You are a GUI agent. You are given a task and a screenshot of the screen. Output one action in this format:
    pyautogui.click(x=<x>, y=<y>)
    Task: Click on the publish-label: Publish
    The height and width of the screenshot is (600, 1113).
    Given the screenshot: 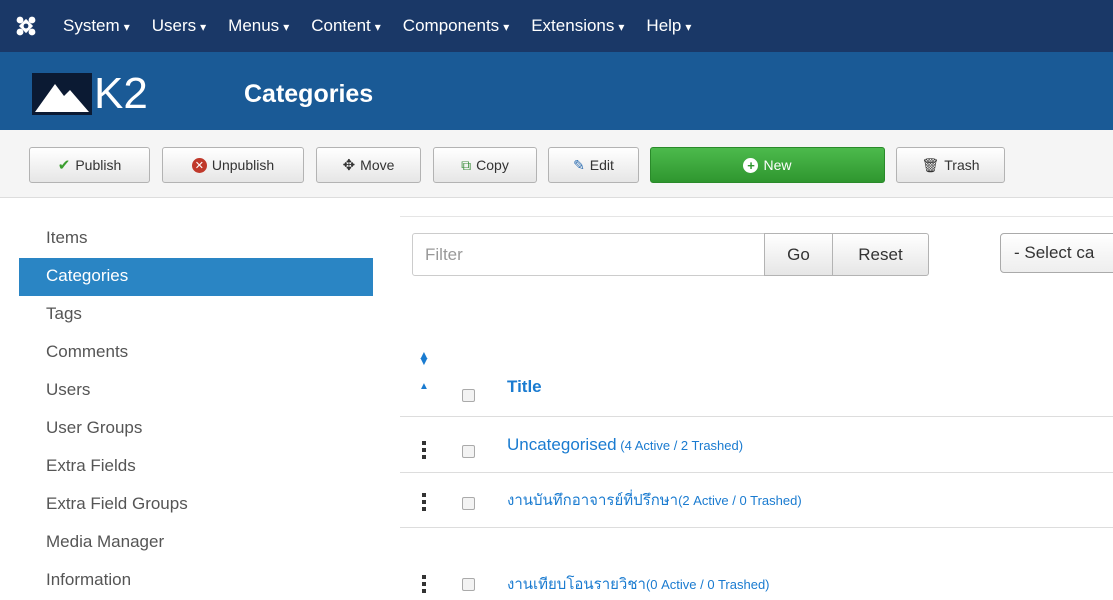 What is the action you would take?
    pyautogui.click(x=98, y=165)
    